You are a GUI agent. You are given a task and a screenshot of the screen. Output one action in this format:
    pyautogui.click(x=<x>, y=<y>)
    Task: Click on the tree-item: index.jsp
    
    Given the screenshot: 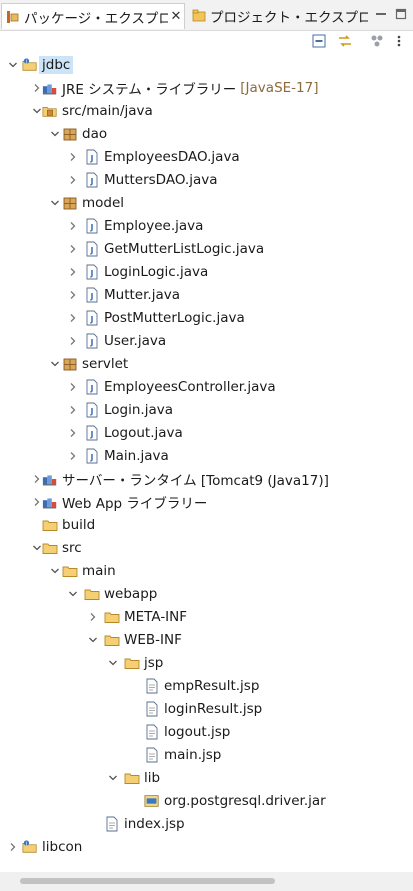 What is the action you would take?
    pyautogui.click(x=144, y=823)
    